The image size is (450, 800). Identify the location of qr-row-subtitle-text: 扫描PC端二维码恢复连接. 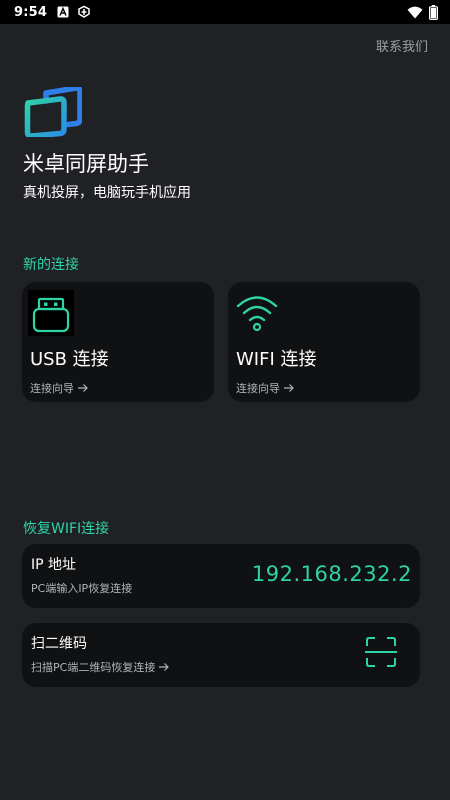
(93, 667).